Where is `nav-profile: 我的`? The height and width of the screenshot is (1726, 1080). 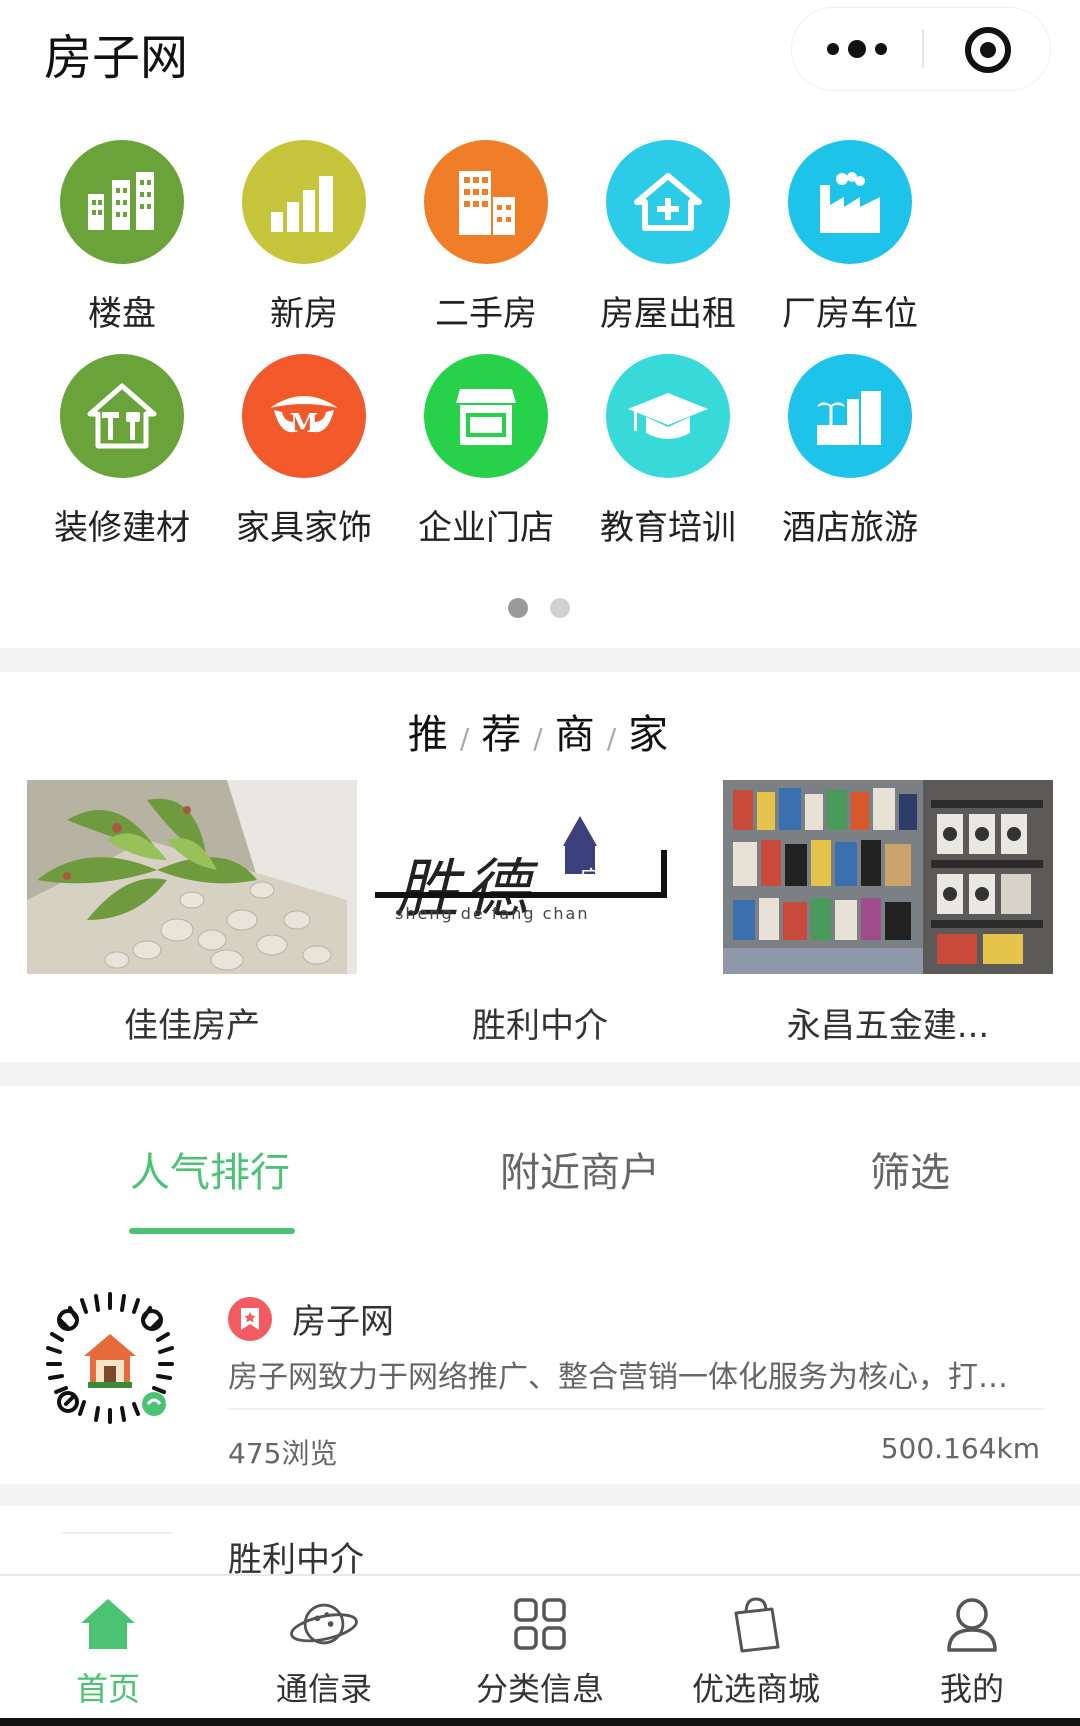 nav-profile: 我的 is located at coordinates (972, 1651).